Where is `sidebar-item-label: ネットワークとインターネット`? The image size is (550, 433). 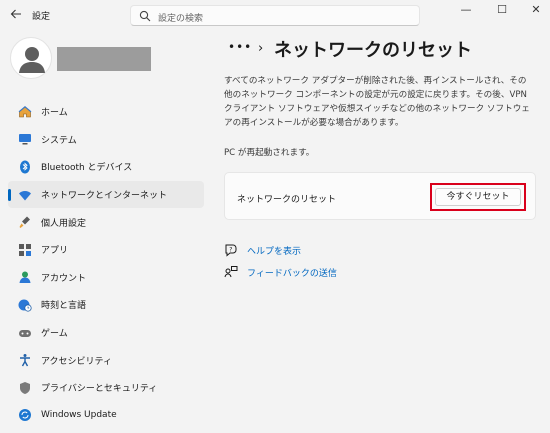 sidebar-item-label: ネットワークとインターネット is located at coordinates (104, 196).